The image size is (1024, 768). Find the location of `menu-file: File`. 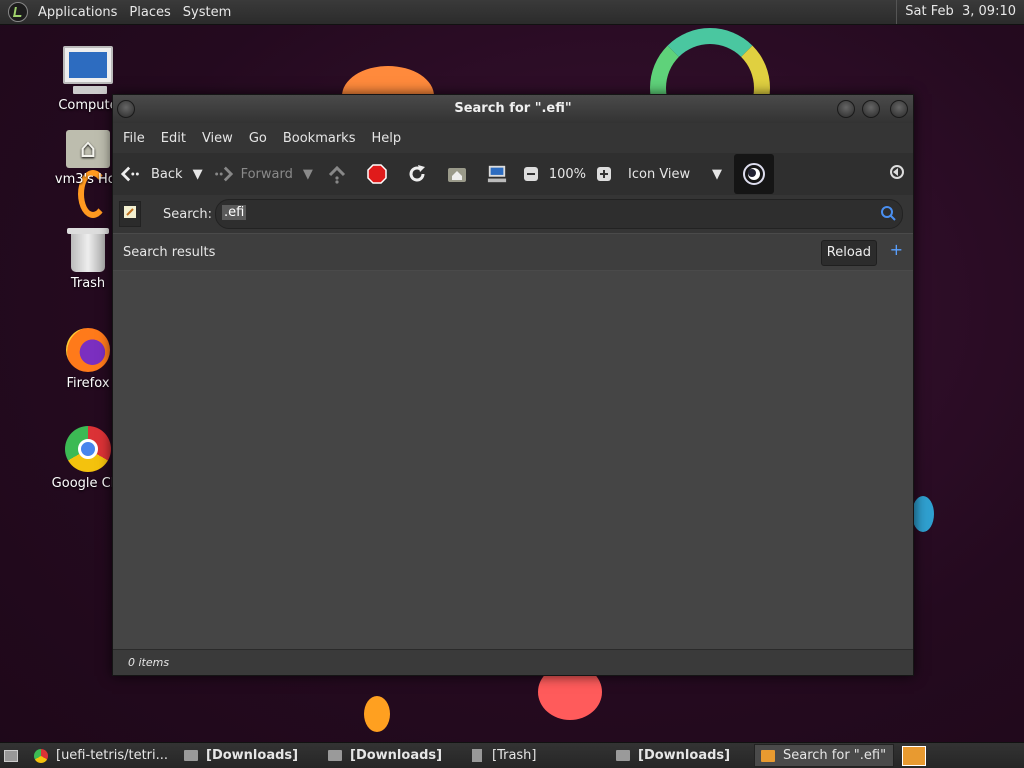

menu-file: File is located at coordinates (134, 138).